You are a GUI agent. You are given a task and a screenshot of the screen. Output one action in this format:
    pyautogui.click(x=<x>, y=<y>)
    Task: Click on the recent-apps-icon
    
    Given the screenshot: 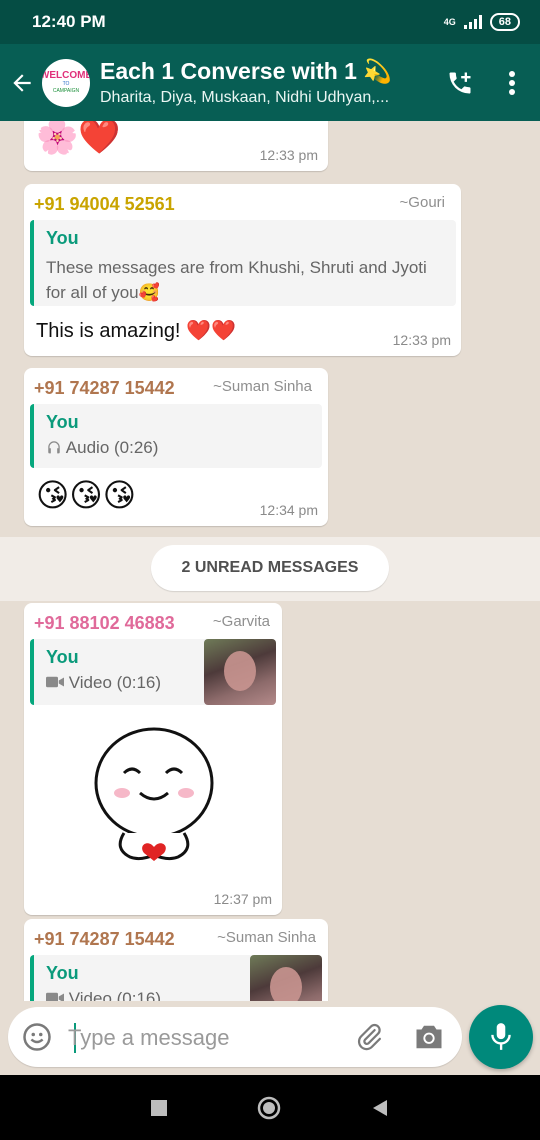 What is the action you would take?
    pyautogui.click(x=159, y=1107)
    